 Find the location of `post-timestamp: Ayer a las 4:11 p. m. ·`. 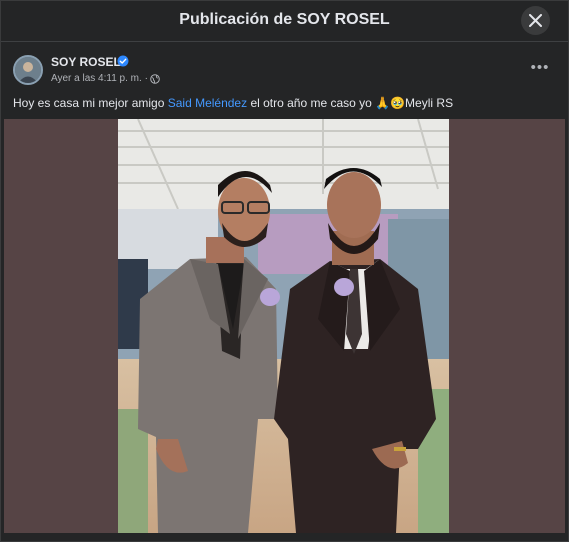

post-timestamp: Ayer a las 4:11 p. m. · is located at coordinates (99, 78).